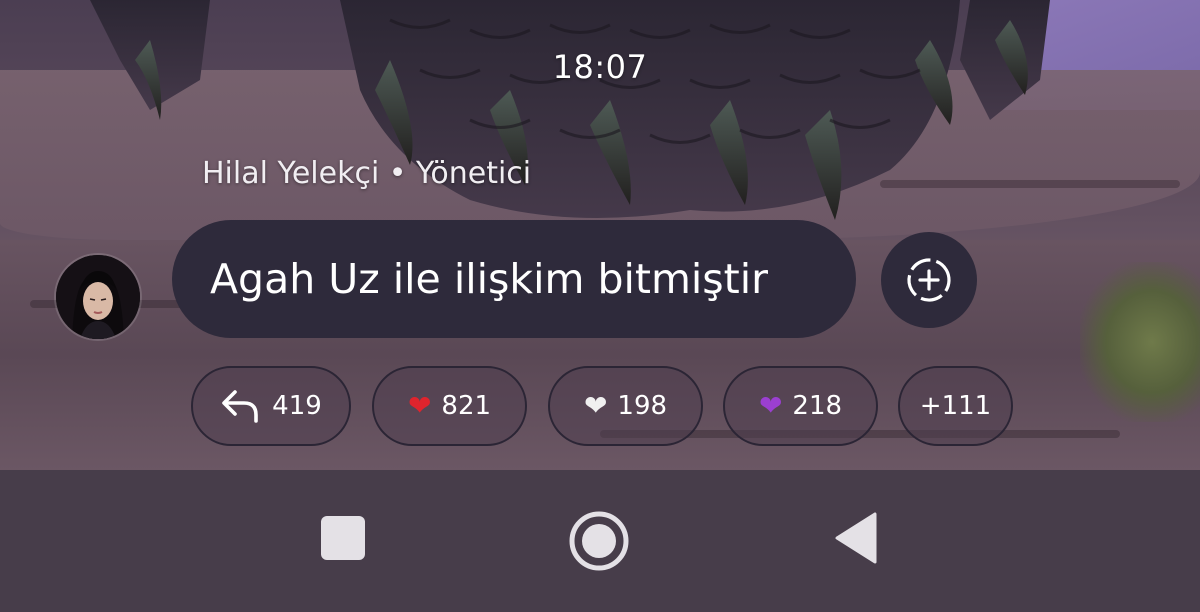 The width and height of the screenshot is (1200, 612). I want to click on square-icon, so click(343, 538).